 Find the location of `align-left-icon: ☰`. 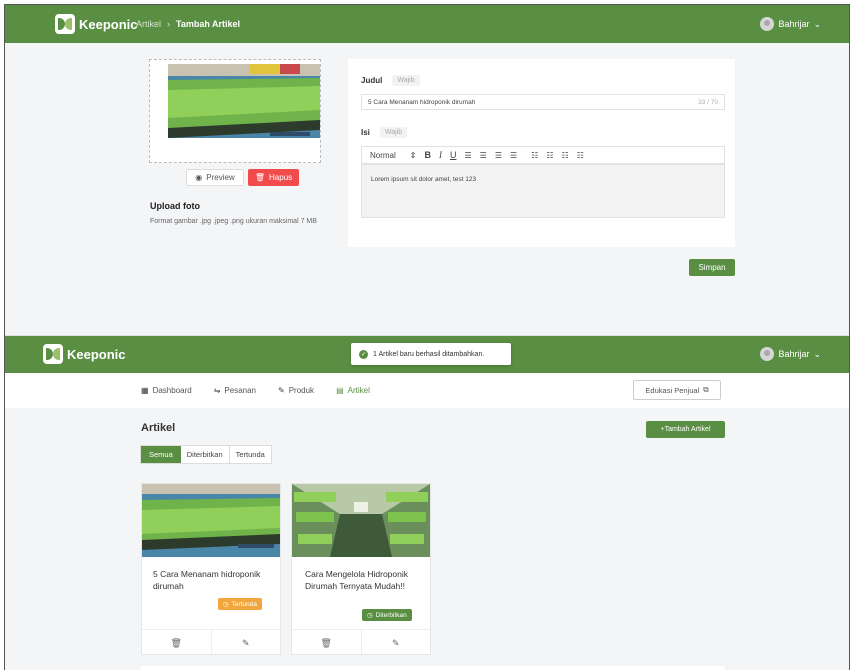

align-left-icon: ☰ is located at coordinates (467, 155).